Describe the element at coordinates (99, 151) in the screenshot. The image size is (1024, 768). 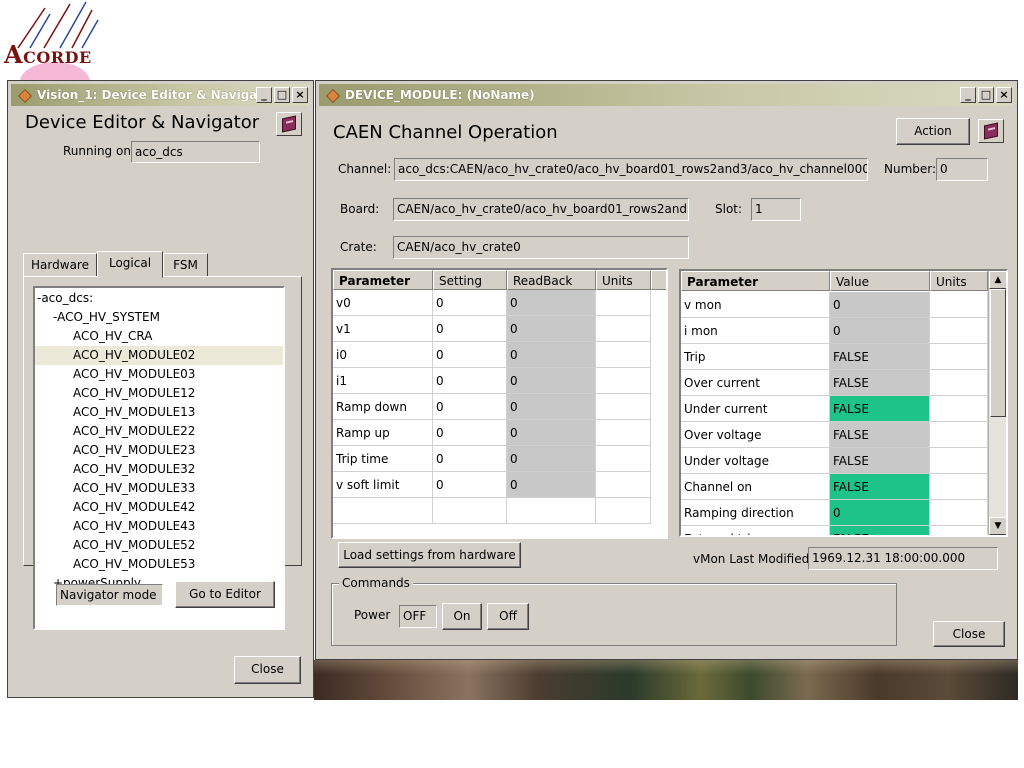
I see `running-on-label: Running on:` at that location.